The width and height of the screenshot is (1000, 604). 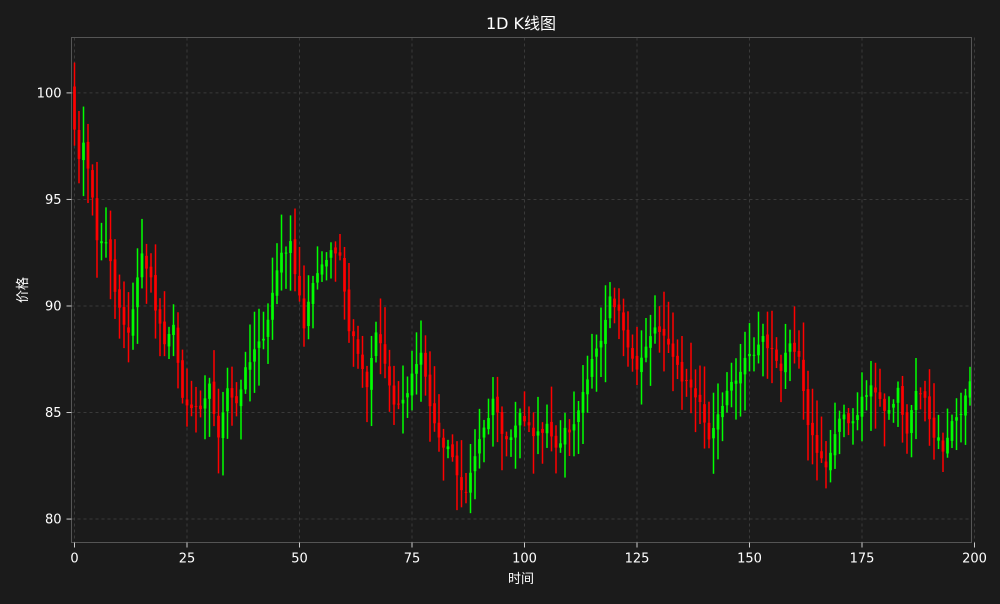 What do you see at coordinates (74, 559) in the screenshot?
I see `x-tick-label: 0` at bounding box center [74, 559].